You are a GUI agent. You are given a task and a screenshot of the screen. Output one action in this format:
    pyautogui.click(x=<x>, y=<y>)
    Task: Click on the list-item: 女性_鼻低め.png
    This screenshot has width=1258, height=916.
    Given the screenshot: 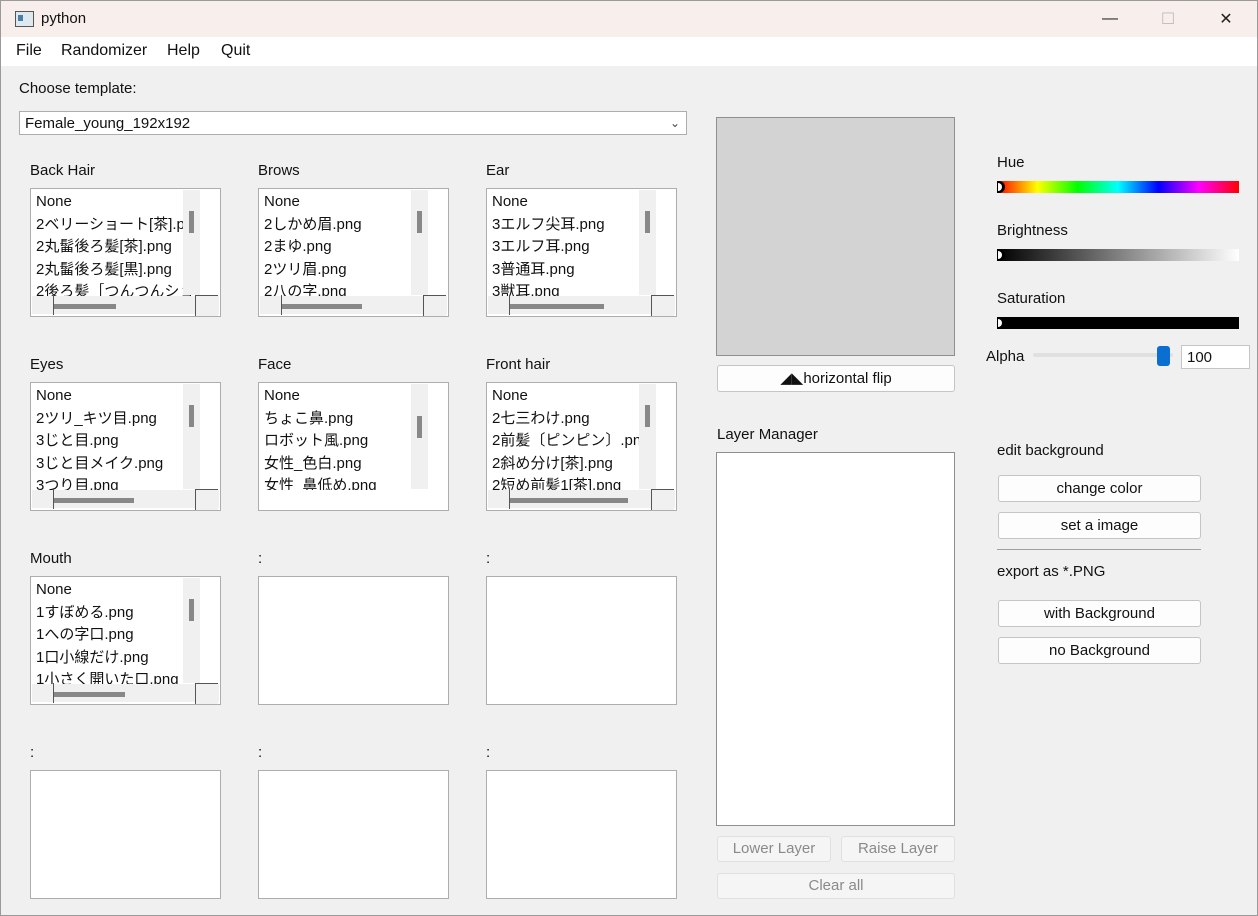 What is the action you would take?
    pyautogui.click(x=346, y=482)
    